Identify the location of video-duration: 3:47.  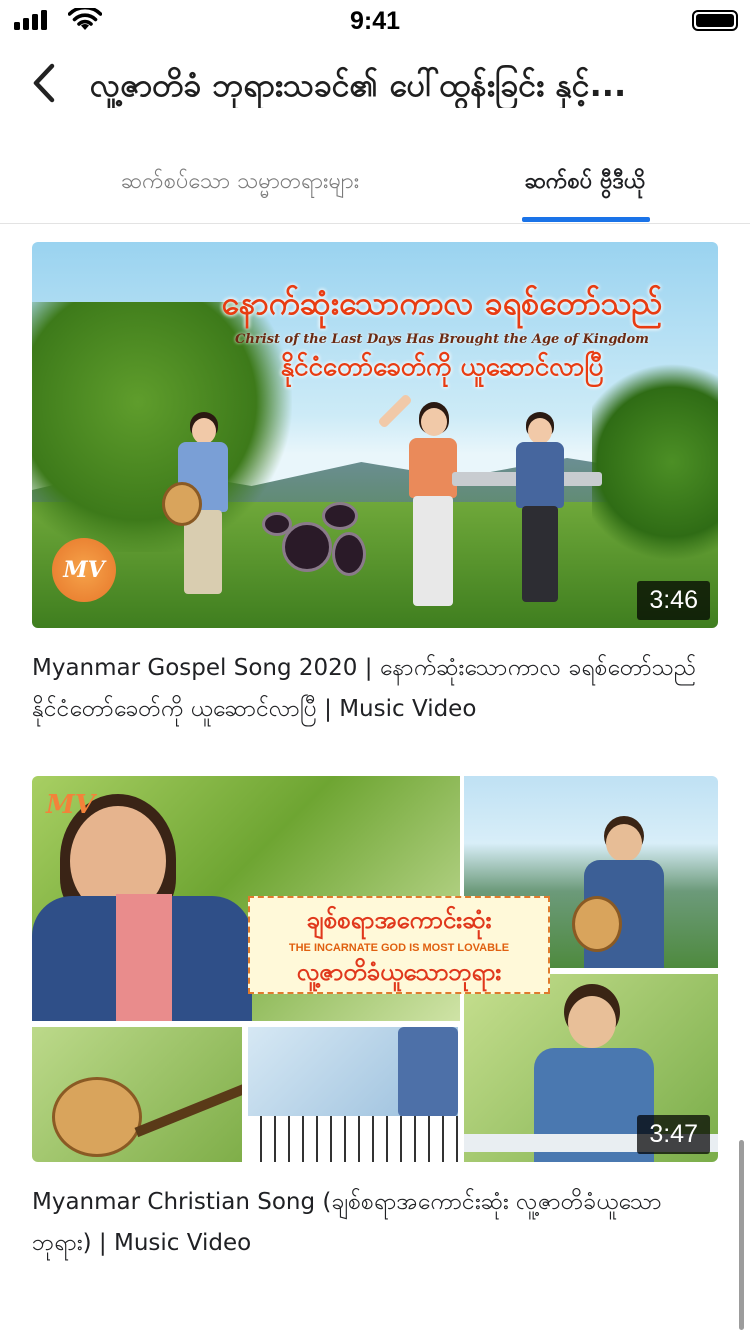
(673, 1134).